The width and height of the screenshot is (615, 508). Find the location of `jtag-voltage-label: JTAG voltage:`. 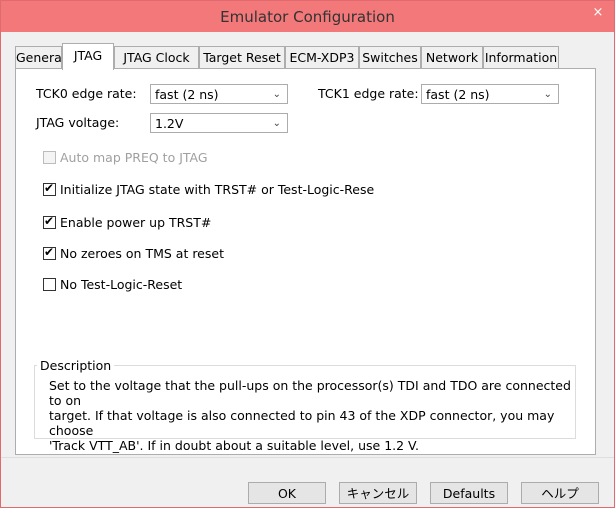

jtag-voltage-label: JTAG voltage: is located at coordinates (78, 122).